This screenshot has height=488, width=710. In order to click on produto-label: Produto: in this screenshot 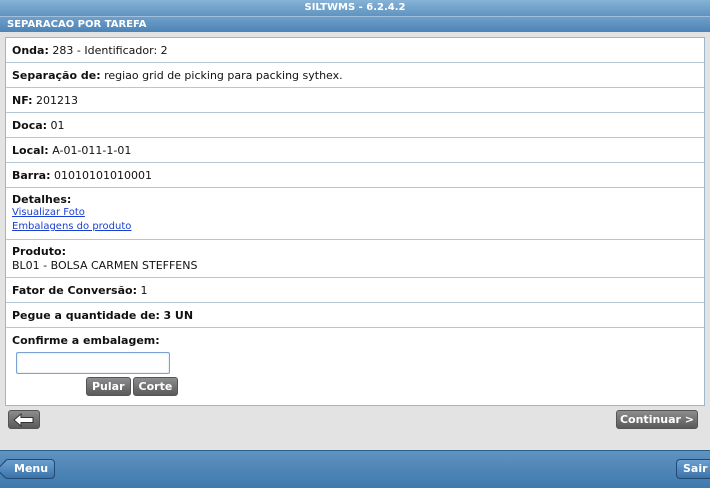, I will do `click(39, 251)`.